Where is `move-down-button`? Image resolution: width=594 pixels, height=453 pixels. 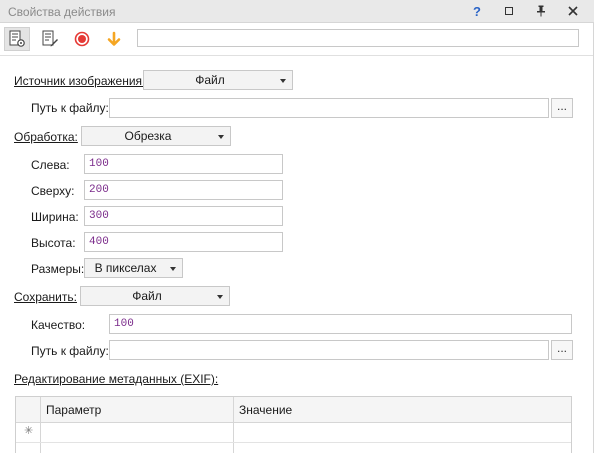
move-down-button is located at coordinates (114, 39).